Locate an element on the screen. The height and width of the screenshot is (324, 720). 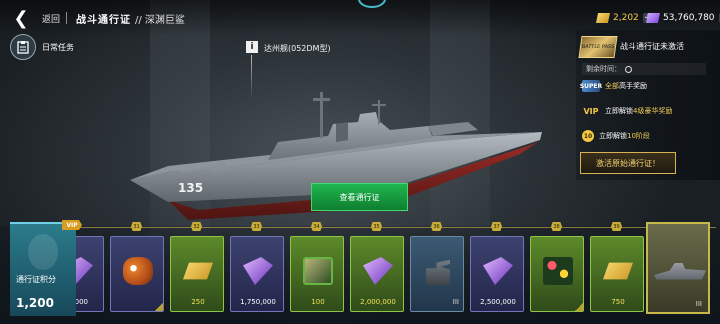
level-marker: 36 is located at coordinates (436, 226).